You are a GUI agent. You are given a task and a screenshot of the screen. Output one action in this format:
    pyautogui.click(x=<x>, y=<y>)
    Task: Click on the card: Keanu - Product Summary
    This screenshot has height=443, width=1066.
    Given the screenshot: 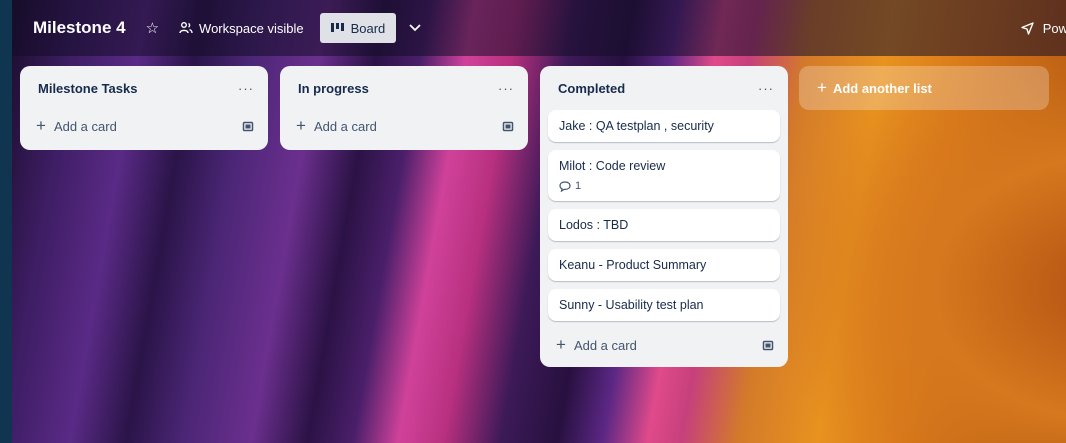 What is the action you would take?
    pyautogui.click(x=664, y=265)
    